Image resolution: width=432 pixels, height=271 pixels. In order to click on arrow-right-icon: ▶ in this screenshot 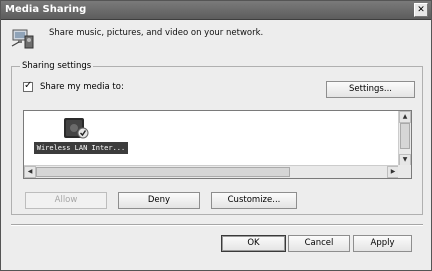, I will do `click(393, 171)`.